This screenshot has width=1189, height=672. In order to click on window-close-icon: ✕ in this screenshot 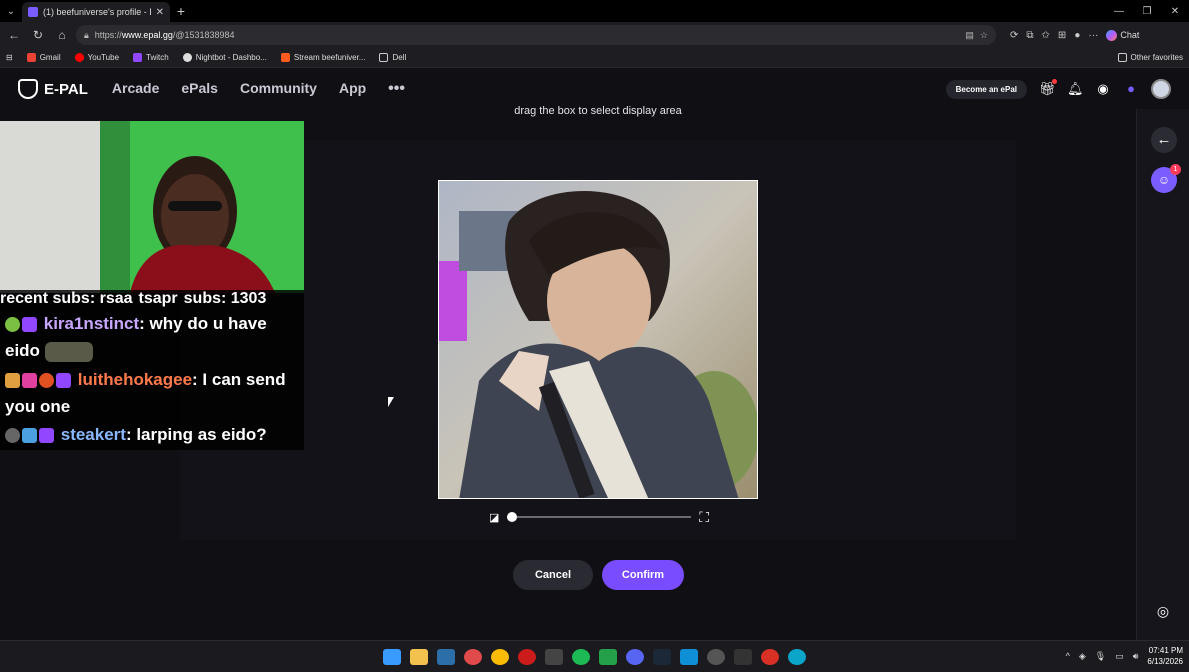, I will do `click(1175, 11)`.